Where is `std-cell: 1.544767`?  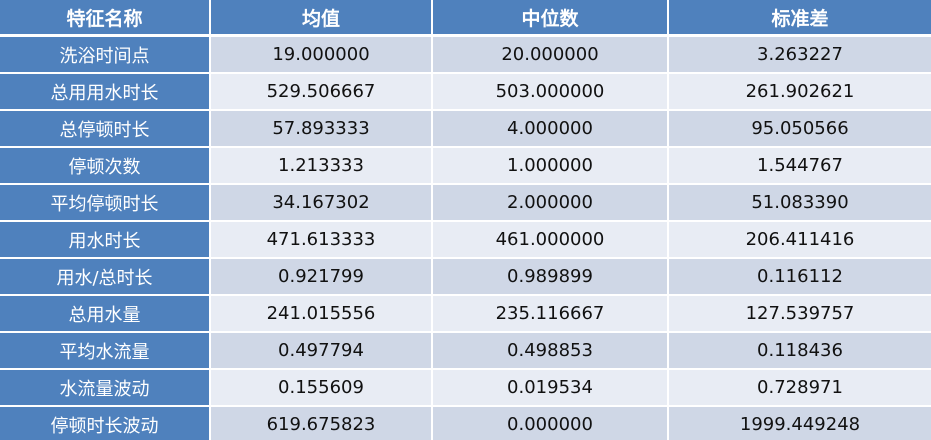 std-cell: 1.544767 is located at coordinates (799, 166).